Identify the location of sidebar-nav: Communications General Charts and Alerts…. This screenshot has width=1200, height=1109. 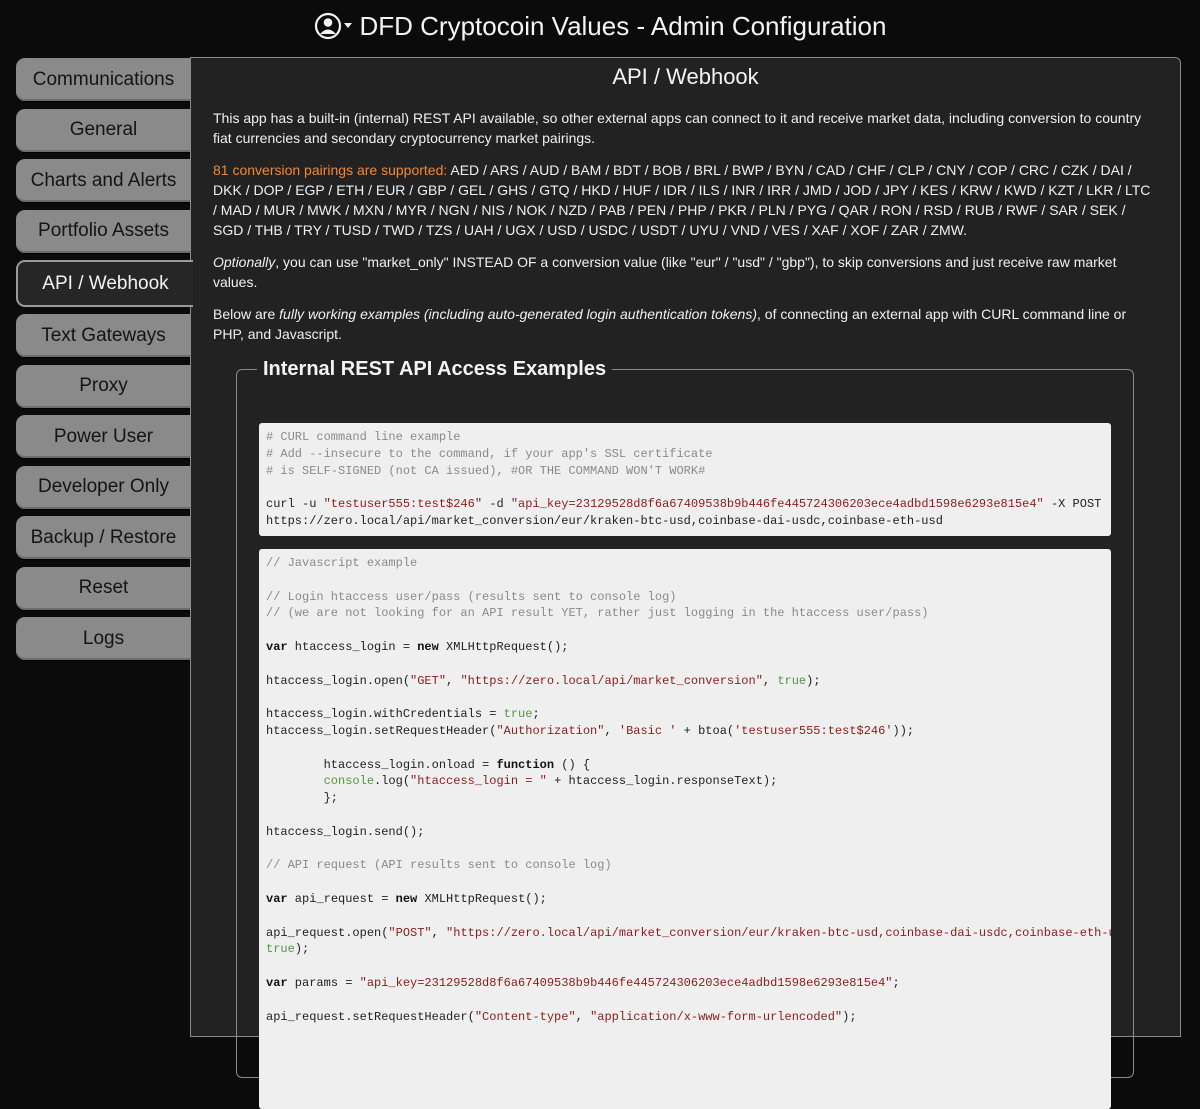
(104, 363).